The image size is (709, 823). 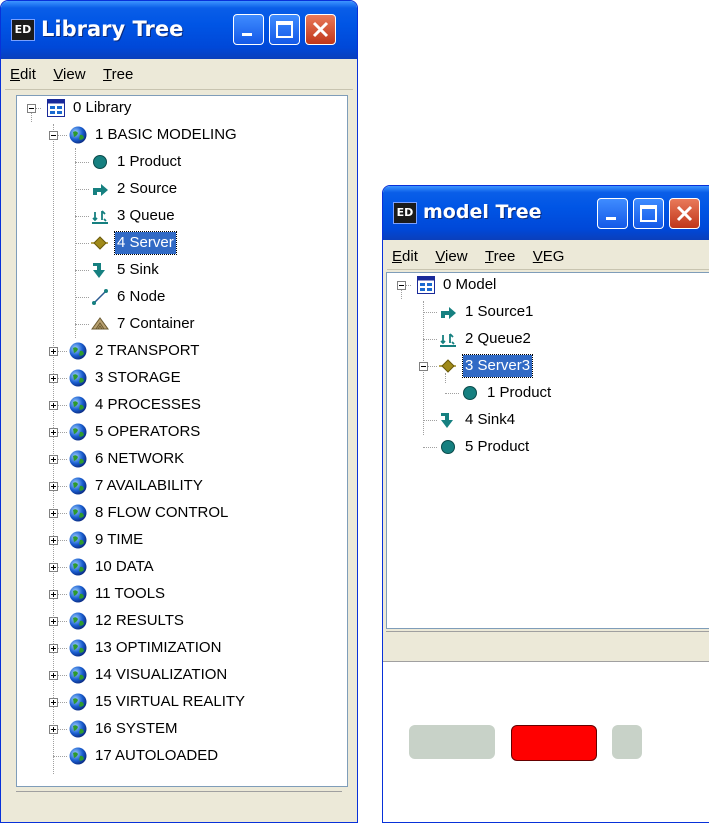 What do you see at coordinates (119, 539) in the screenshot?
I see `tree-node-label: 9 TIME` at bounding box center [119, 539].